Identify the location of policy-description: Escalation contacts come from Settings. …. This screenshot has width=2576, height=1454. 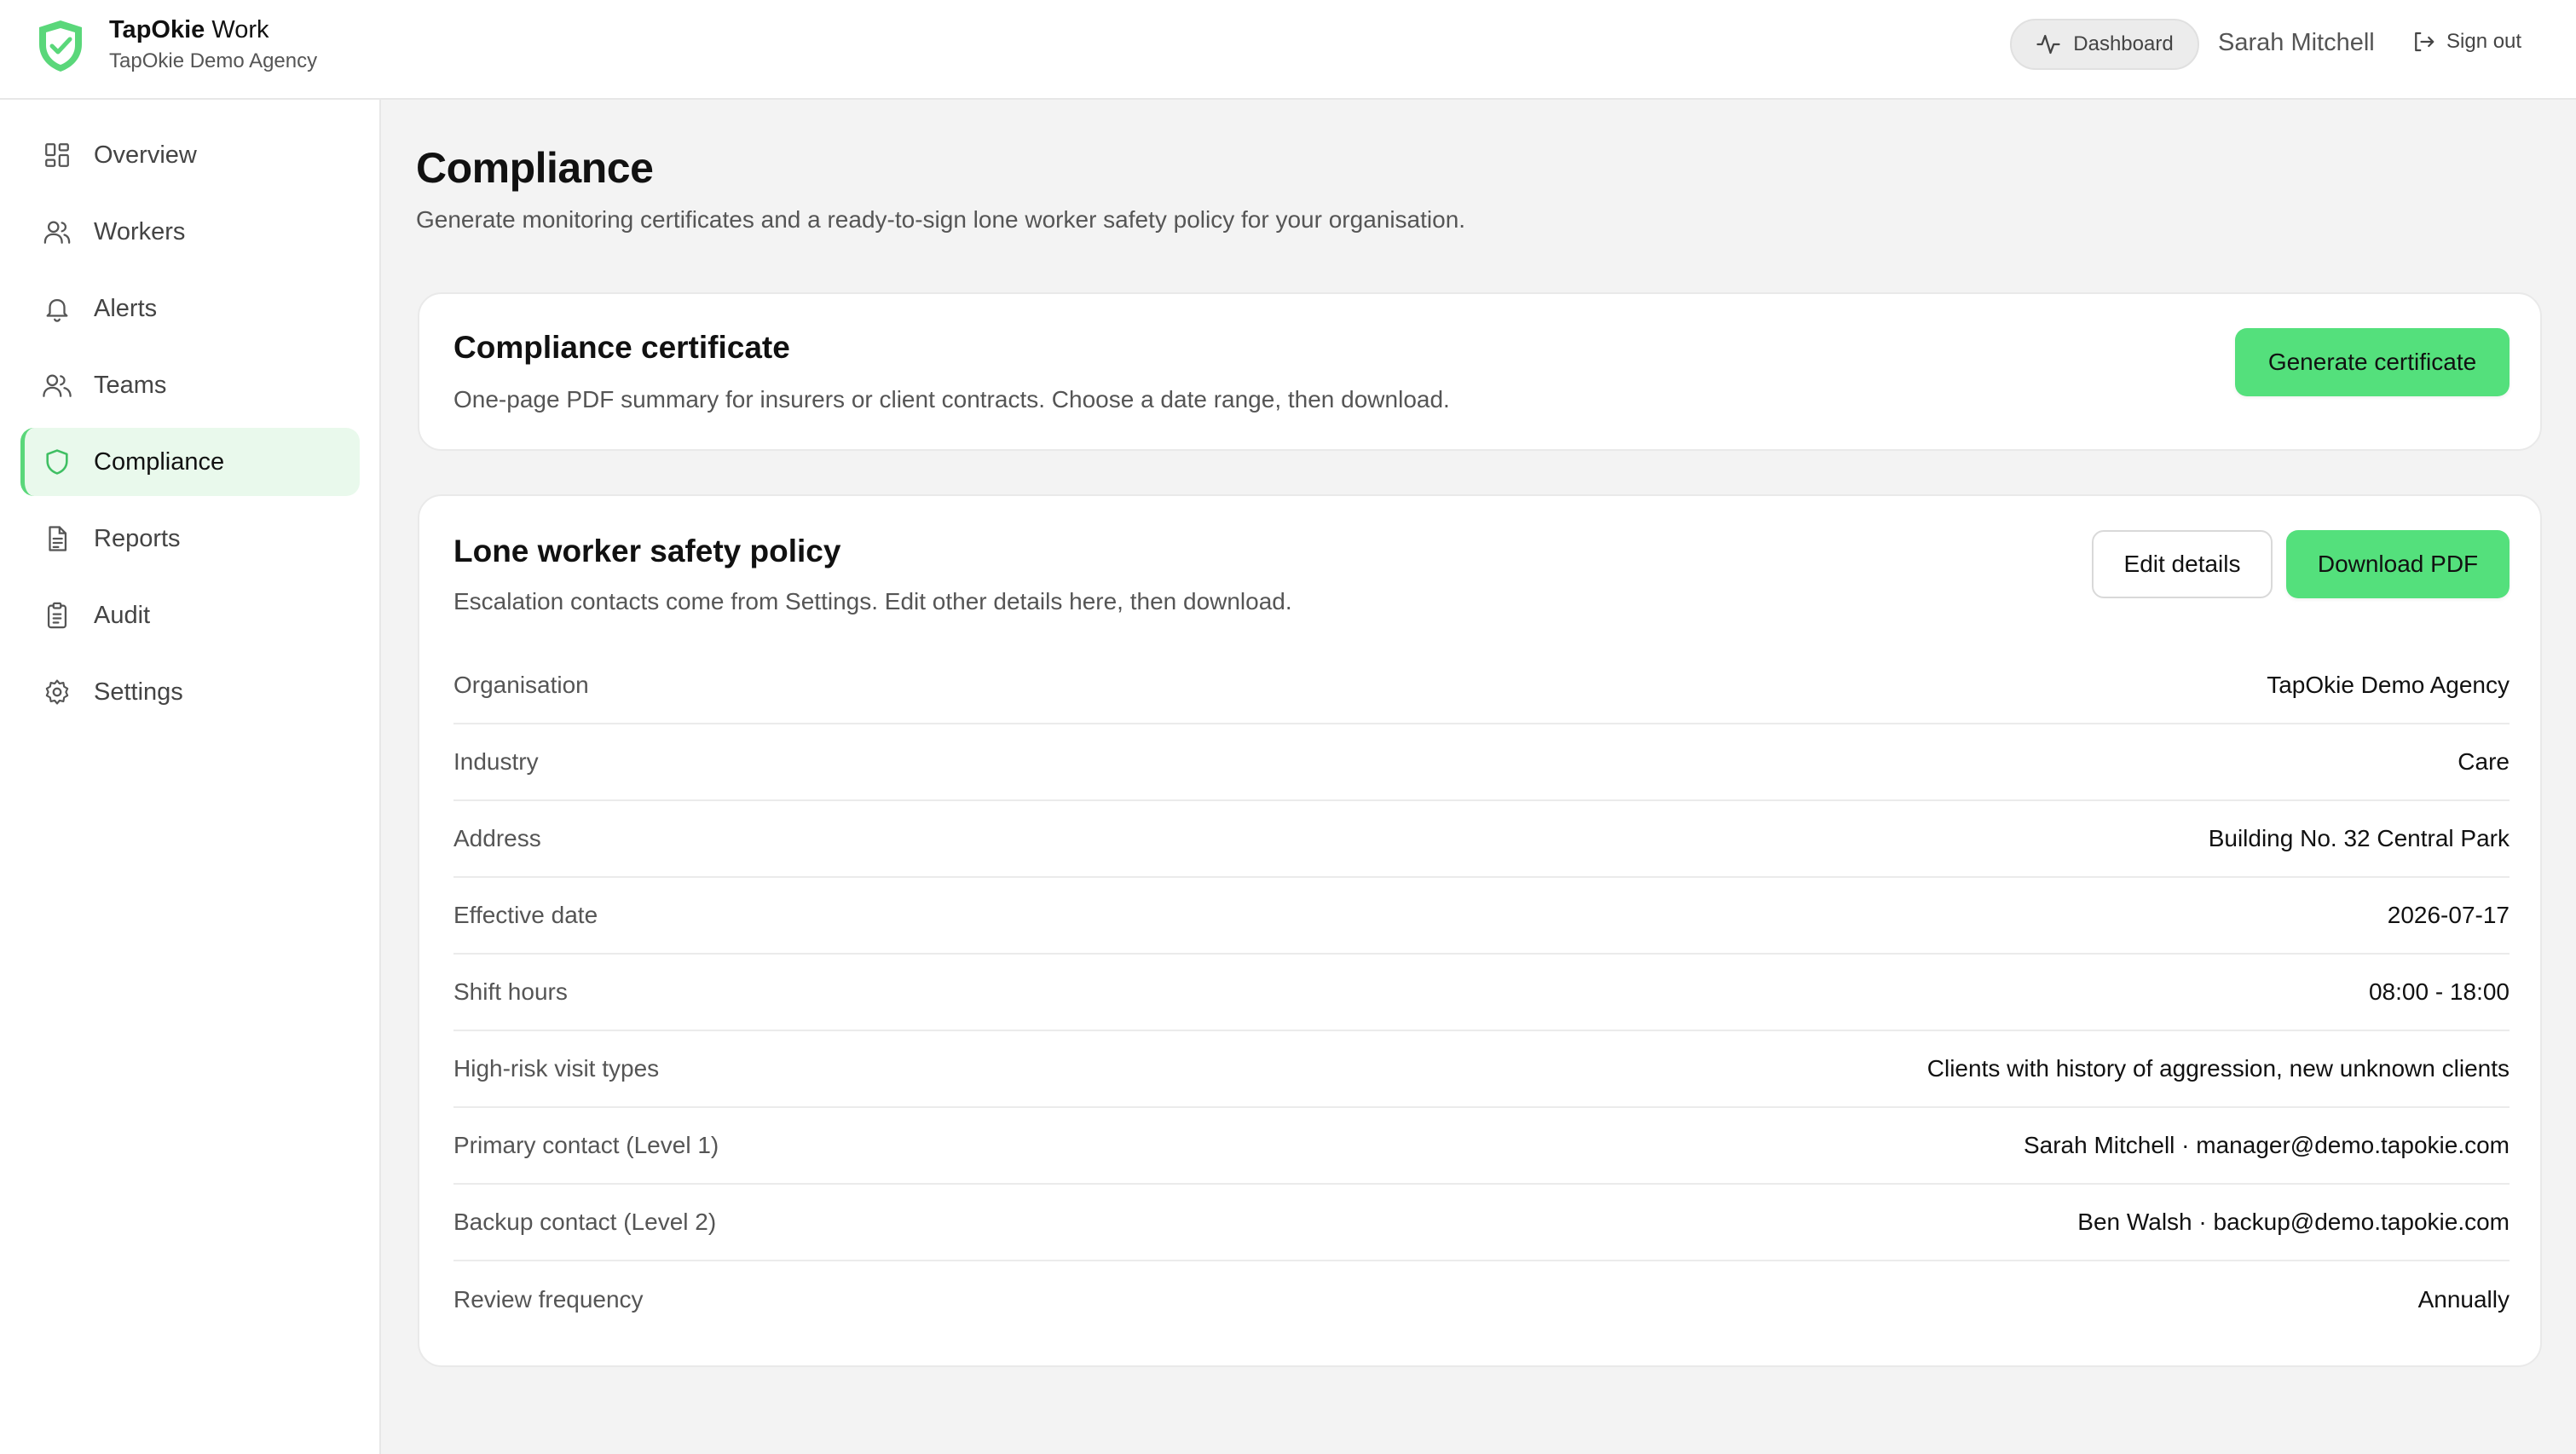
(872, 601).